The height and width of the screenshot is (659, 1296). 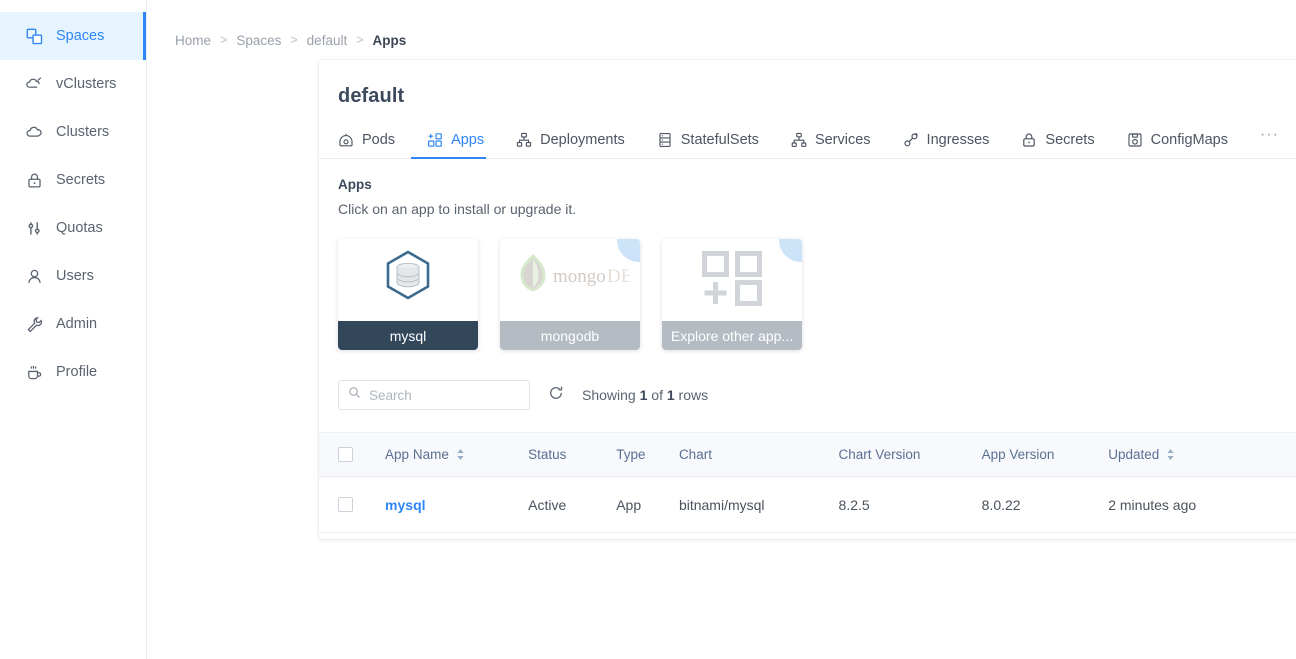 I want to click on sidebar-item-label: Spaces, so click(x=80, y=36).